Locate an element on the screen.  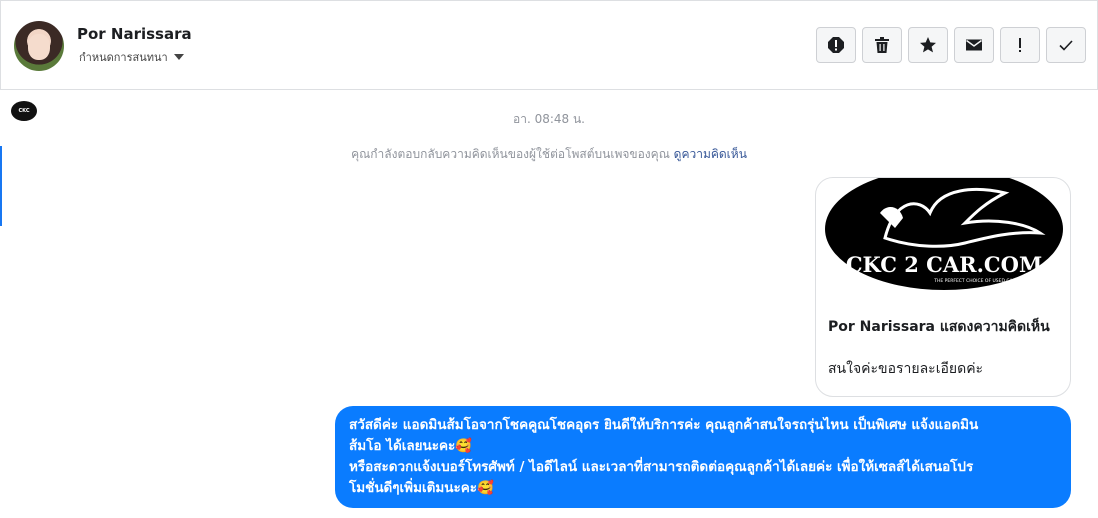
star-button is located at coordinates (928, 45).